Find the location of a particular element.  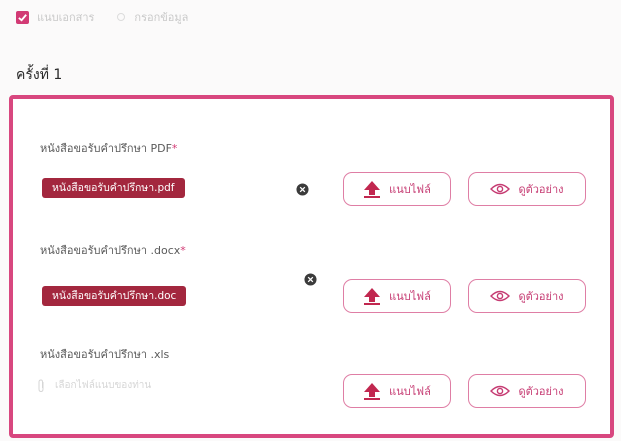

file-chip-pdf: หนังสือขอรับคำปรึกษา.pdf is located at coordinates (113, 188).